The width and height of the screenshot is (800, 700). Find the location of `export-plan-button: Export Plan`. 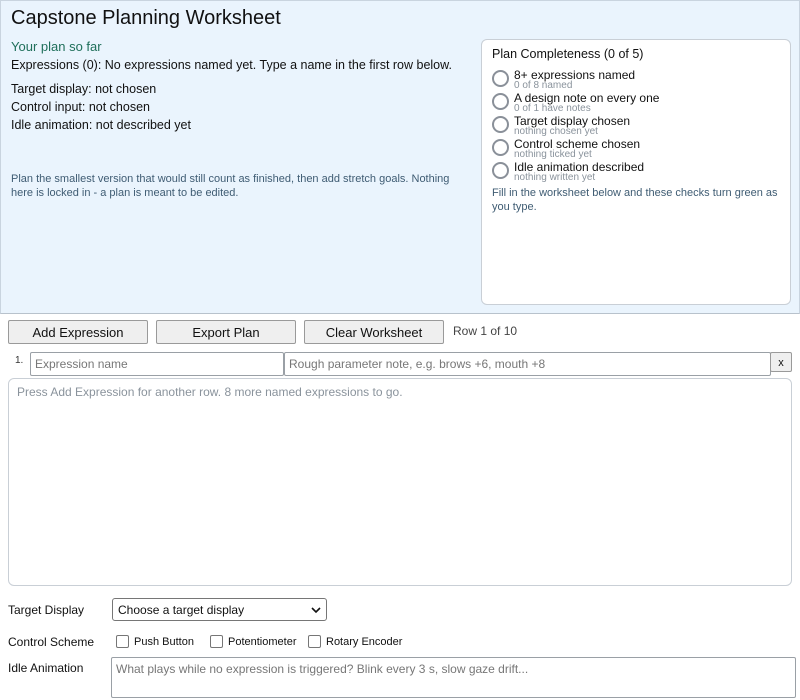

export-plan-button: Export Plan is located at coordinates (226, 332).